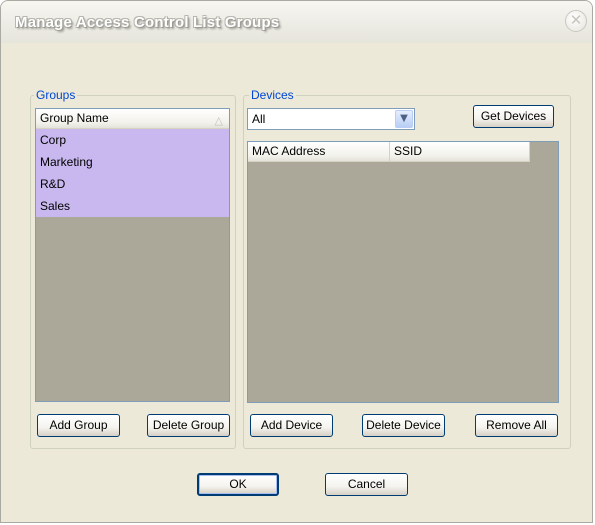 The height and width of the screenshot is (525, 595). What do you see at coordinates (188, 425) in the screenshot?
I see `delete-group-button: Delete Group` at bounding box center [188, 425].